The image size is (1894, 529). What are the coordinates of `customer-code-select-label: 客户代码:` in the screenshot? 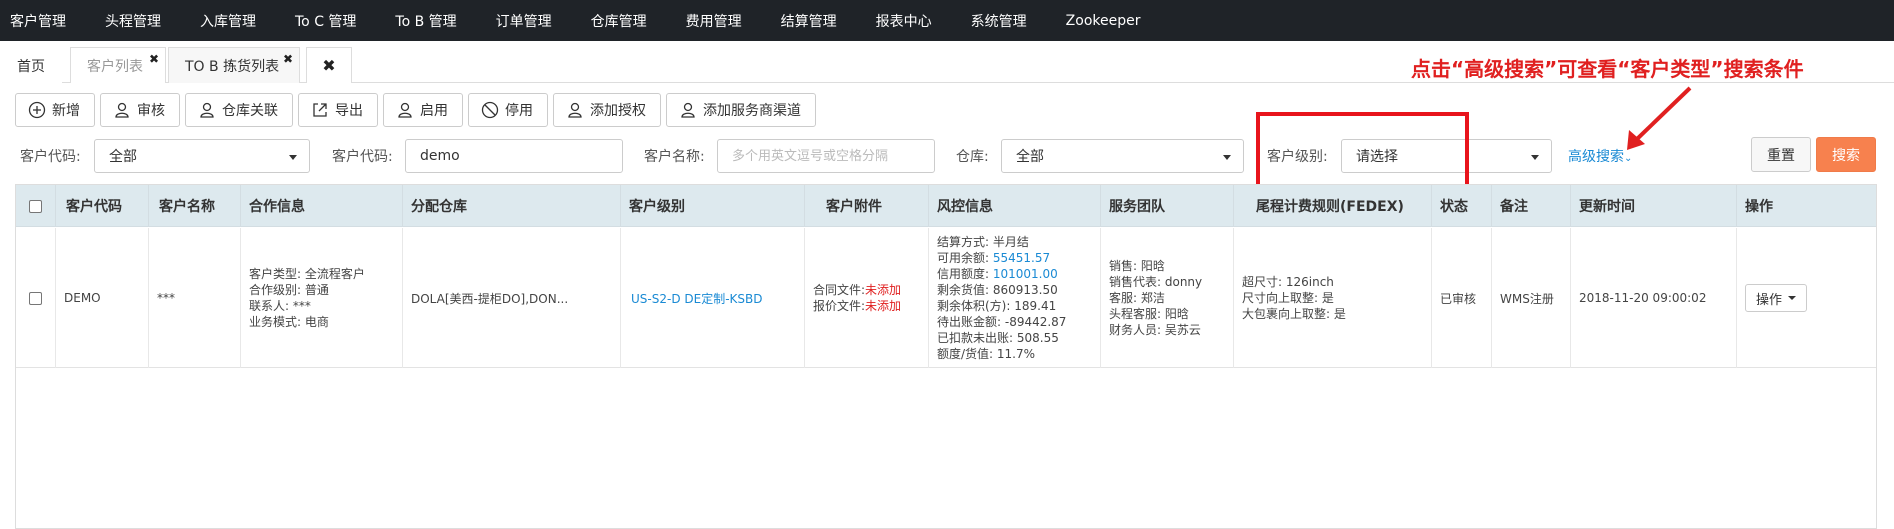 It's located at (50, 157).